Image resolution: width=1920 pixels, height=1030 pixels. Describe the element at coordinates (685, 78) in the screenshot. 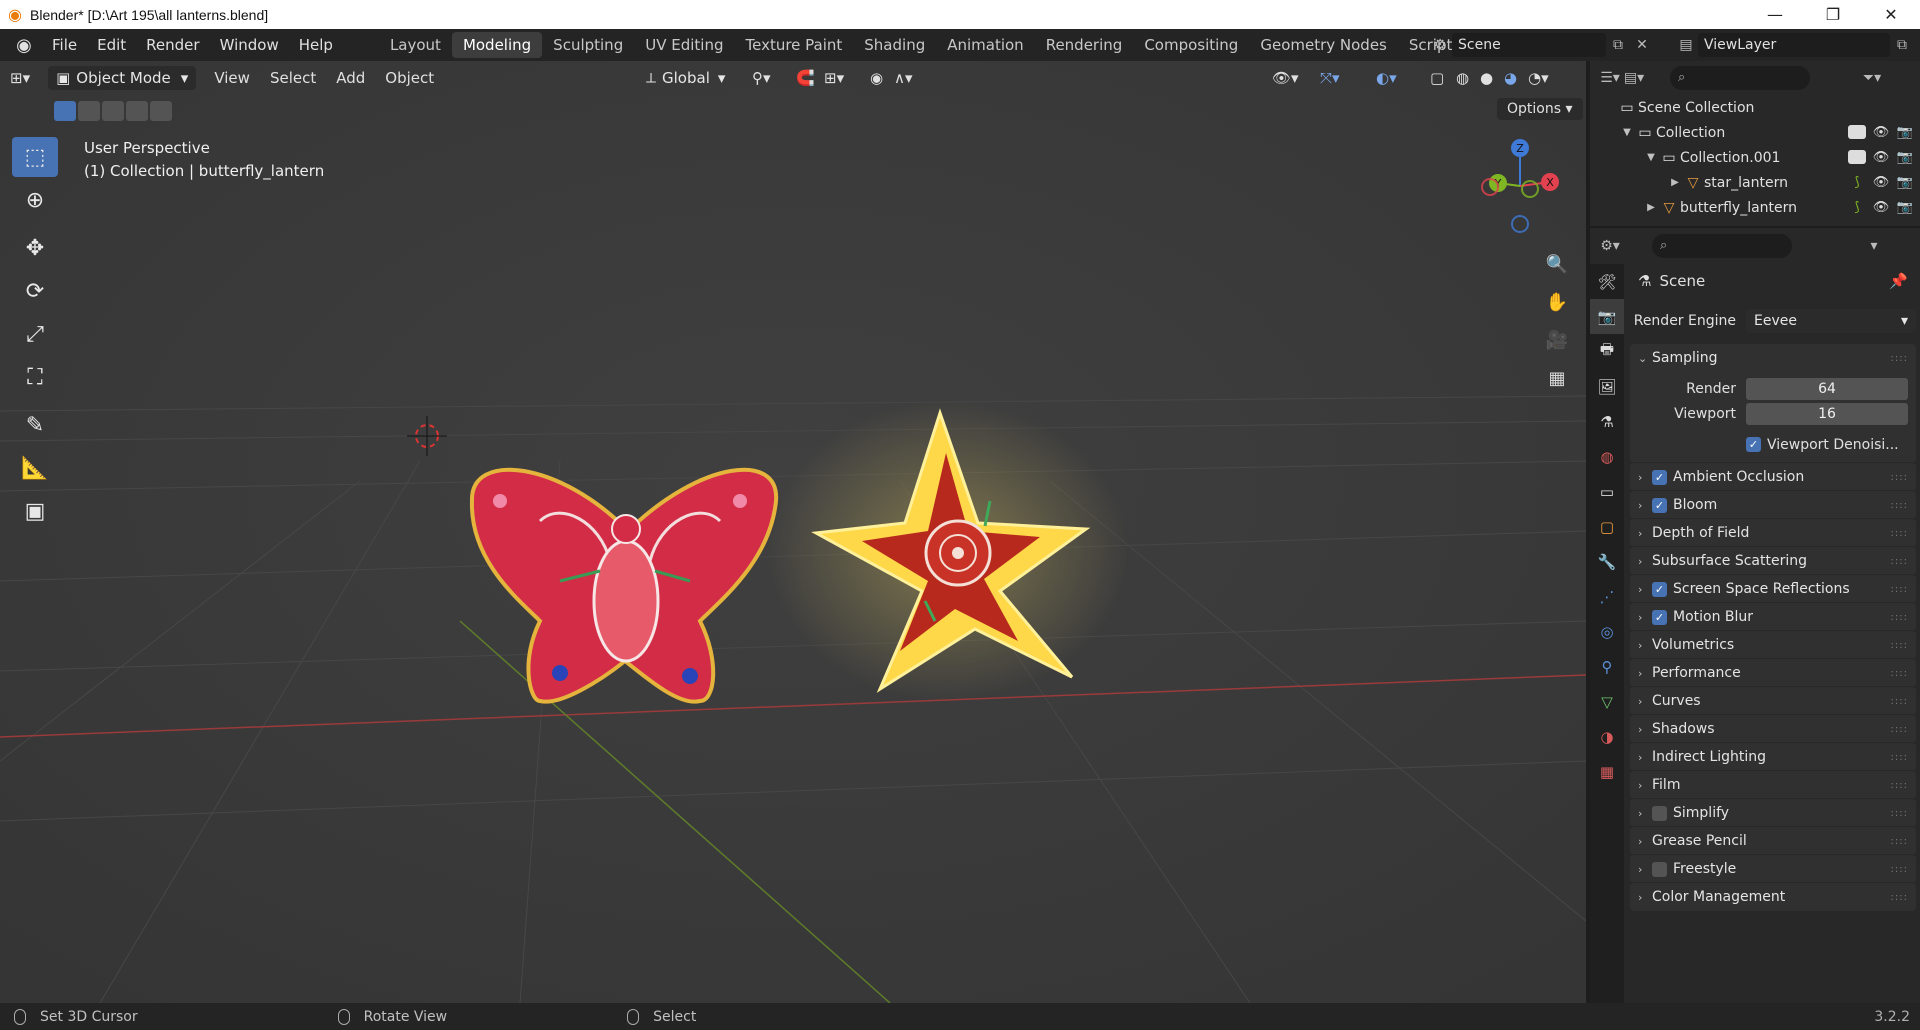

I see `orientation-dropdown: ⟂ Global ▾` at that location.